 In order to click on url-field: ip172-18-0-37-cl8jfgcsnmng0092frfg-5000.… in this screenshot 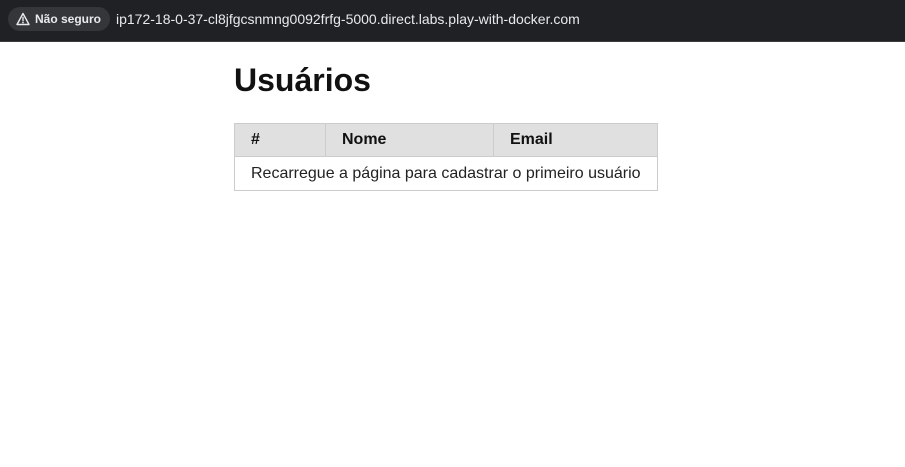, I will do `click(348, 19)`.